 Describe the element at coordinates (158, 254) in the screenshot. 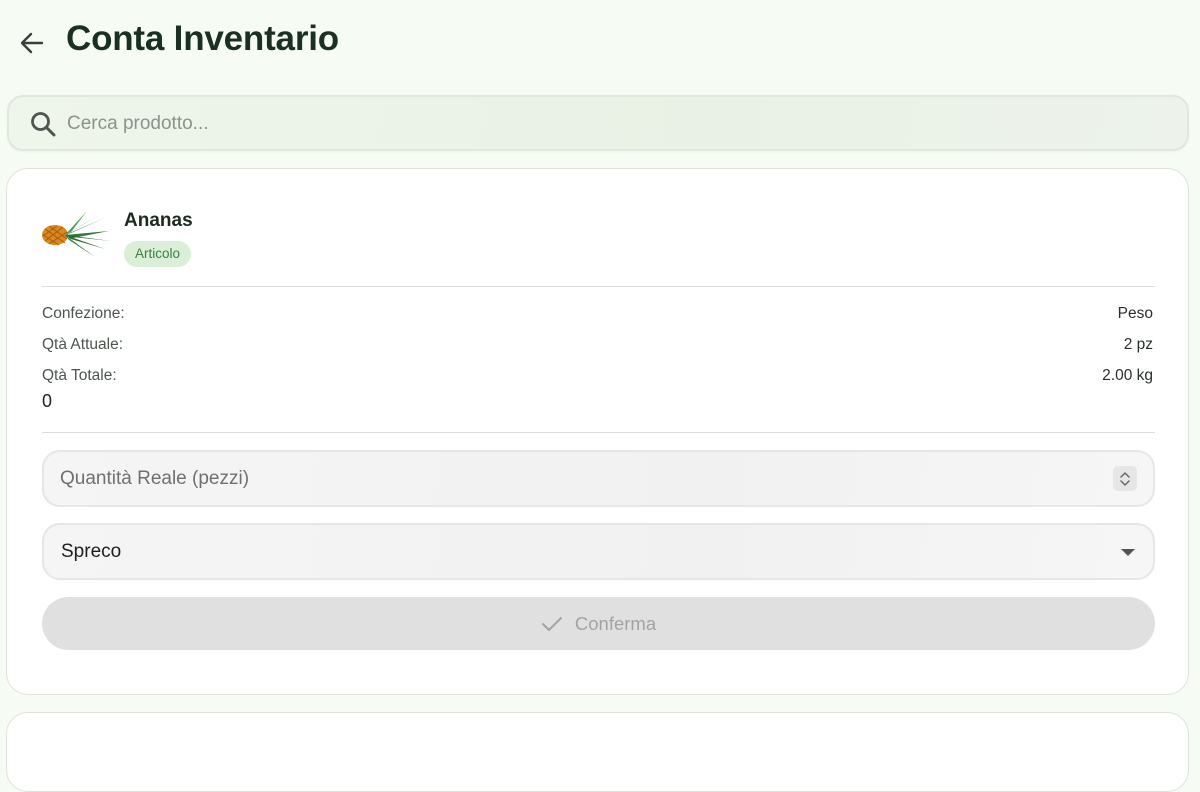

I see `product-type-badge: Articolo` at that location.